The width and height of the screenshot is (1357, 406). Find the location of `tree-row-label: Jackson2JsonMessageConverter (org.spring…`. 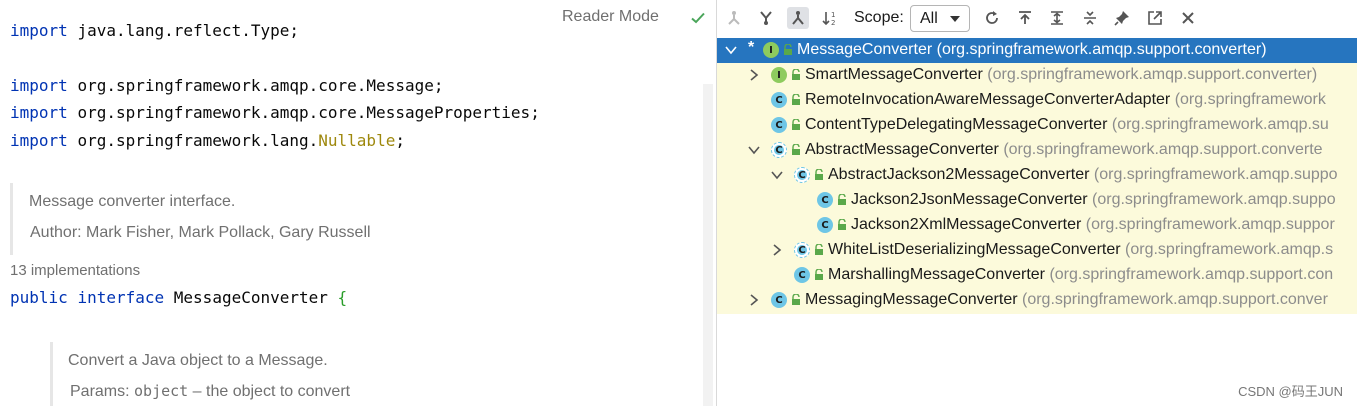

tree-row-label: Jackson2JsonMessageConverter (org.spring… is located at coordinates (1093, 199).